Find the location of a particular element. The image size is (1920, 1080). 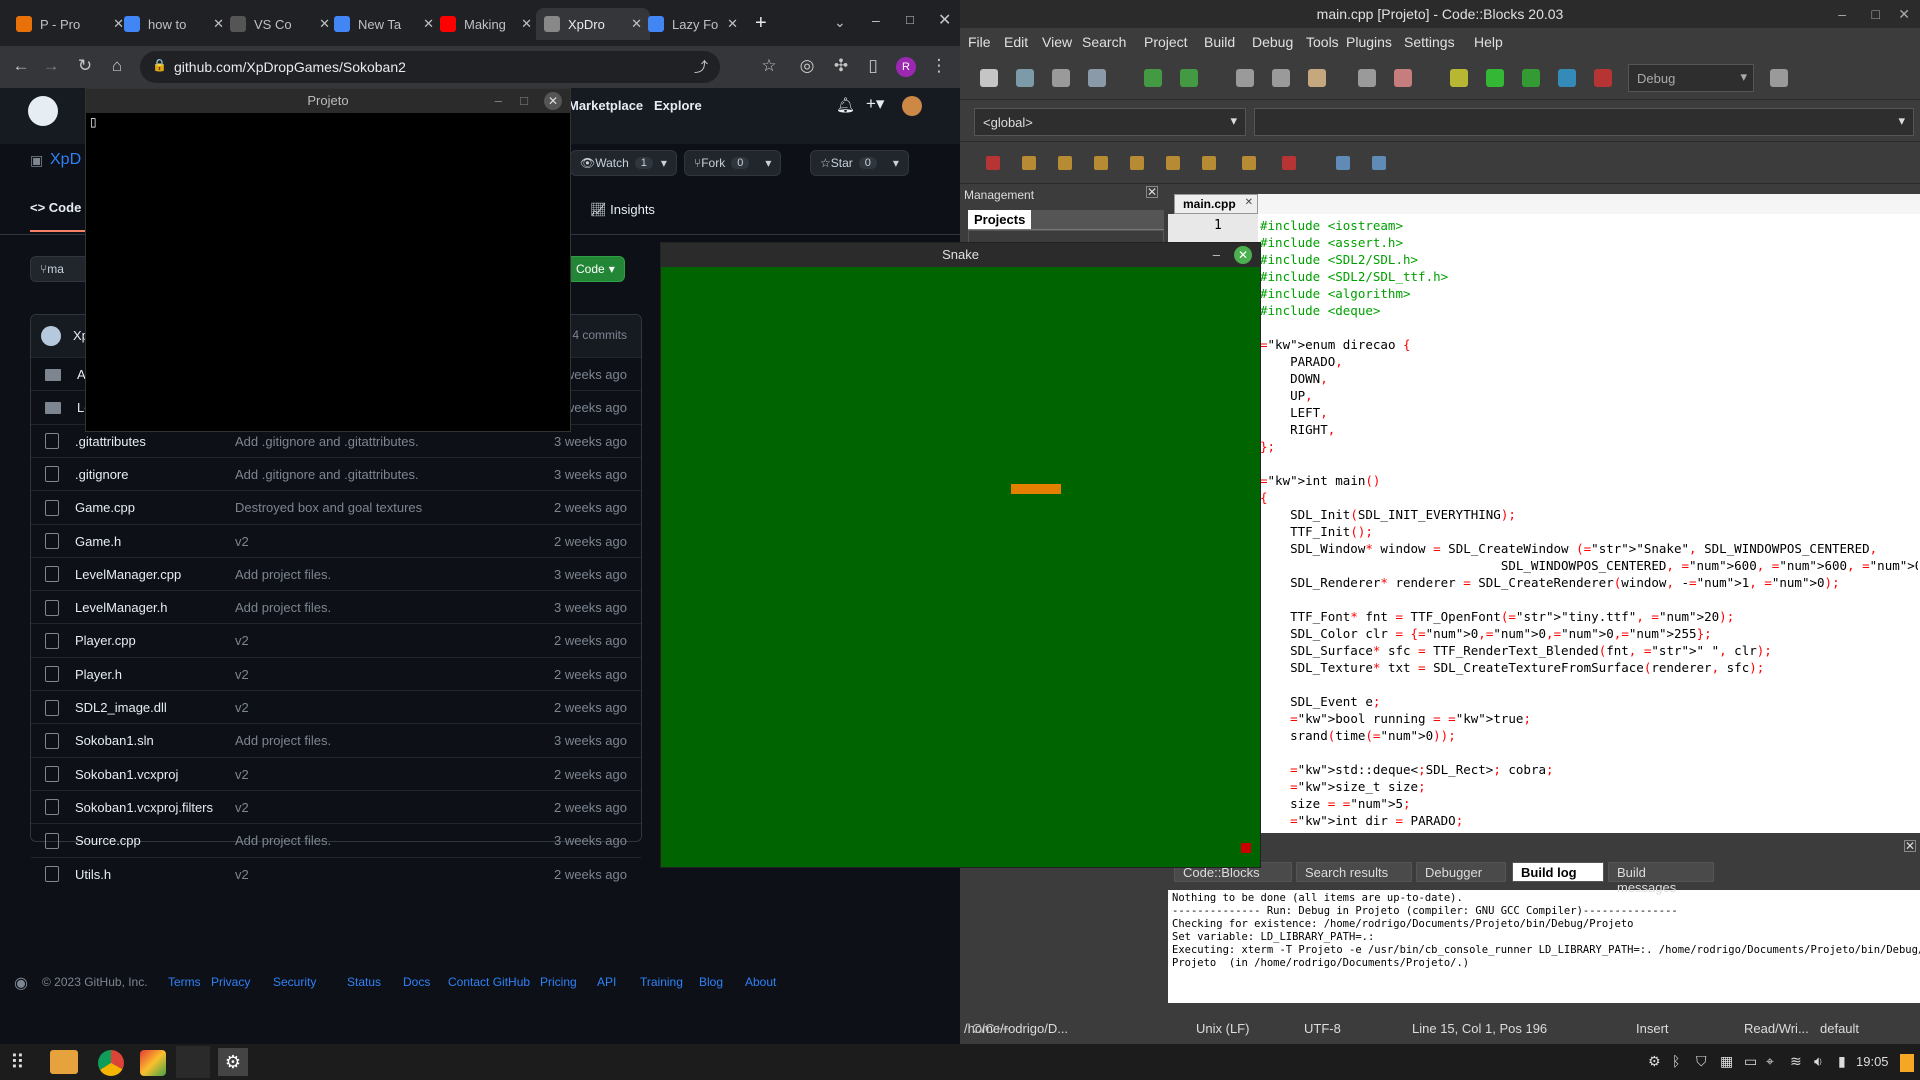

step-instruction-icon is located at coordinates (1209, 163).